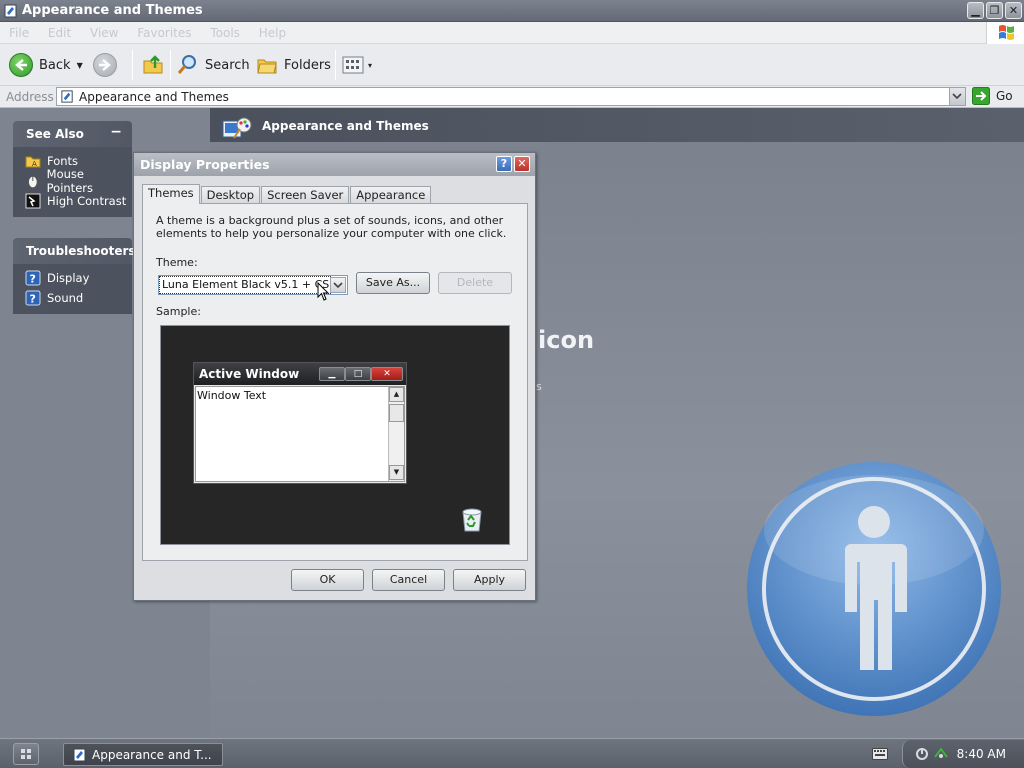  I want to click on sample-minimize-icon: ▁, so click(332, 374).